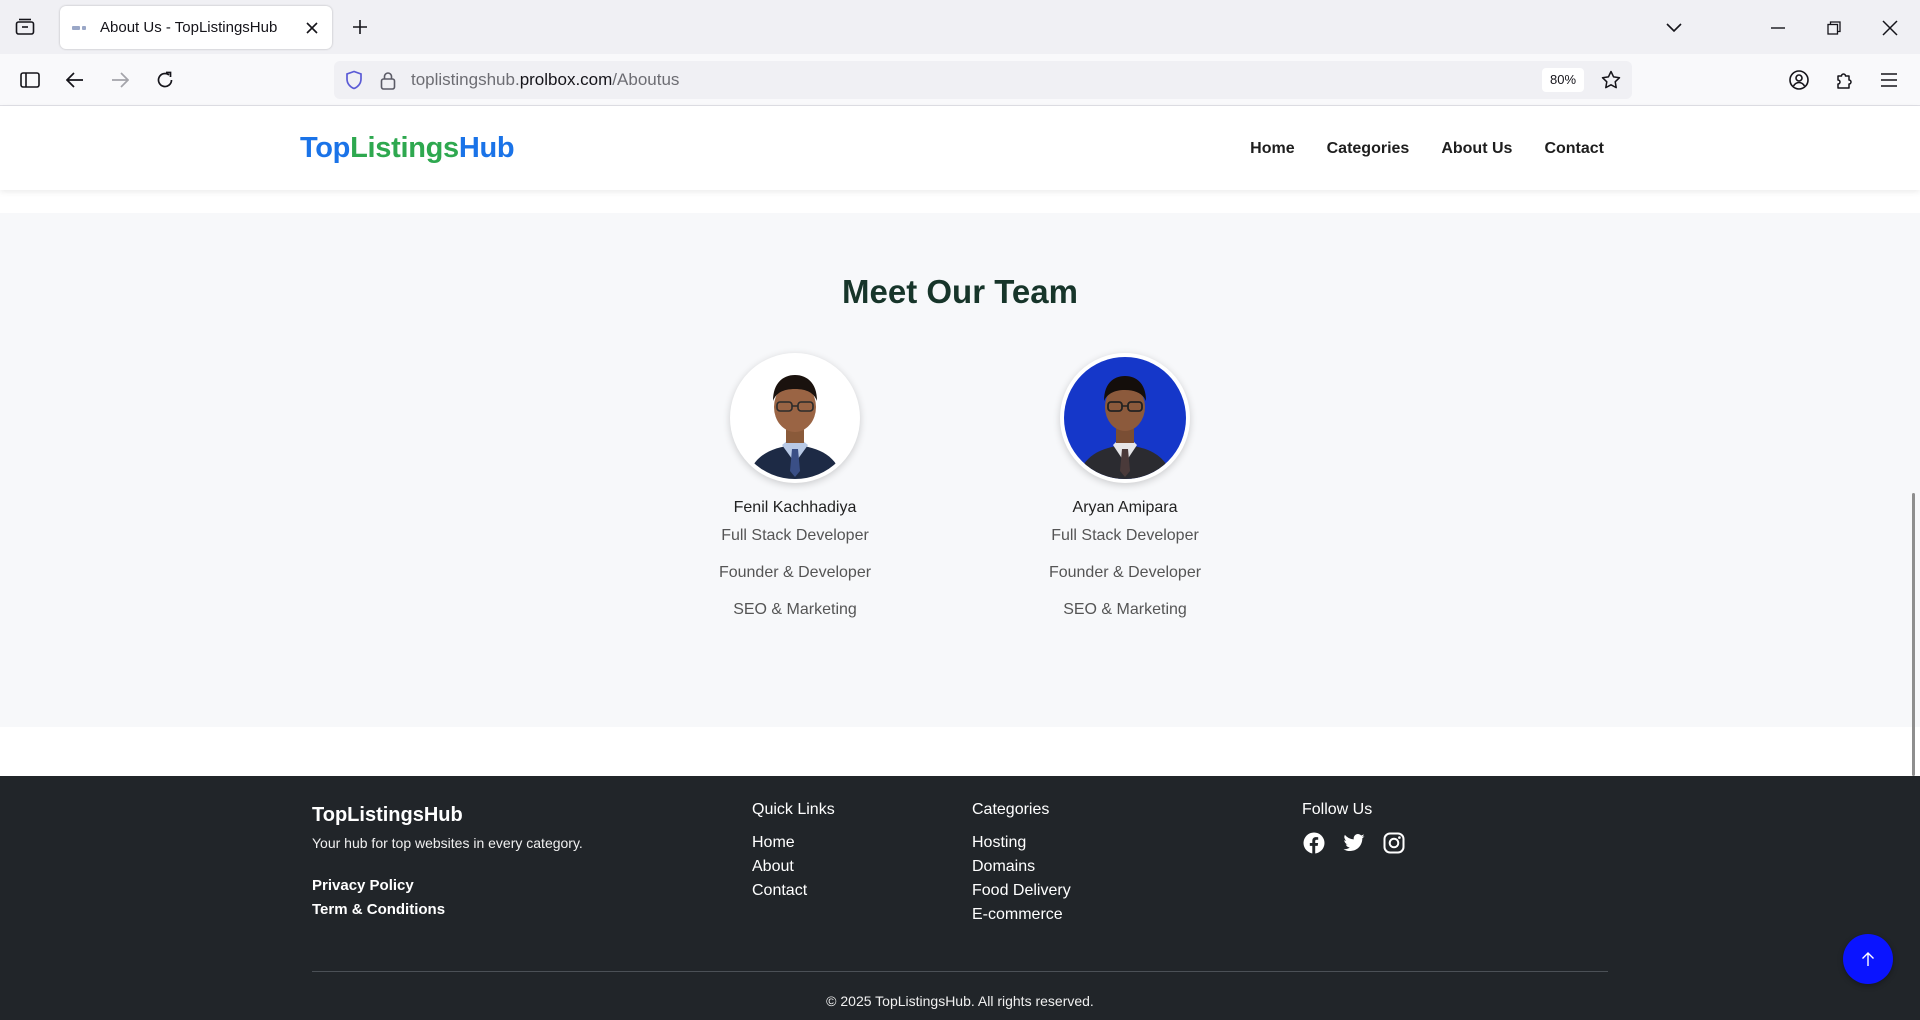 Image resolution: width=1920 pixels, height=1020 pixels. What do you see at coordinates (378, 910) in the screenshot?
I see `terms-conditions-link: Term & Conditions` at bounding box center [378, 910].